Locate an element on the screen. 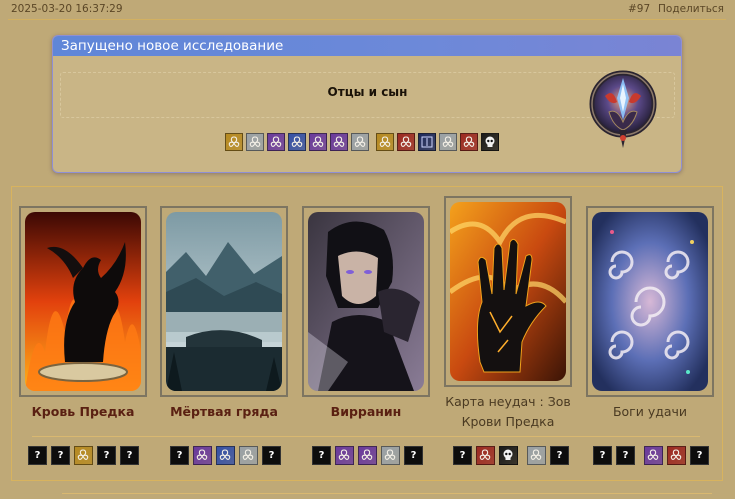  black-dragon-fire-art is located at coordinates (83, 301).